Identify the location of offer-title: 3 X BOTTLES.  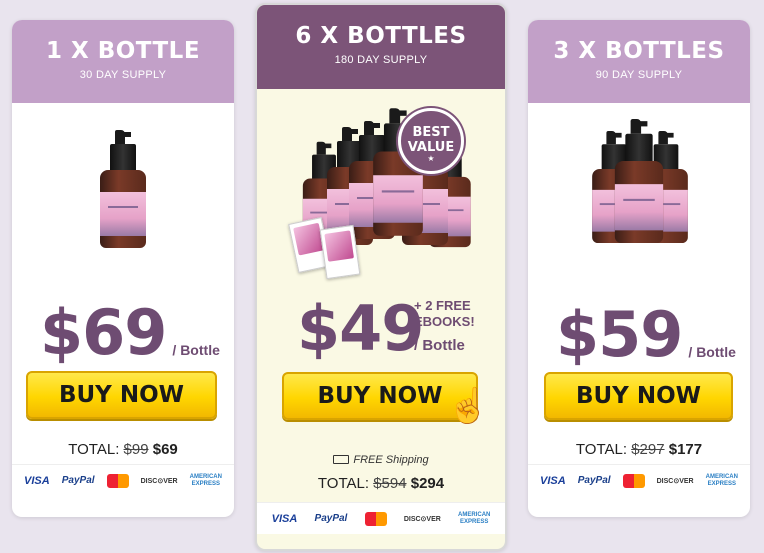
(639, 51).